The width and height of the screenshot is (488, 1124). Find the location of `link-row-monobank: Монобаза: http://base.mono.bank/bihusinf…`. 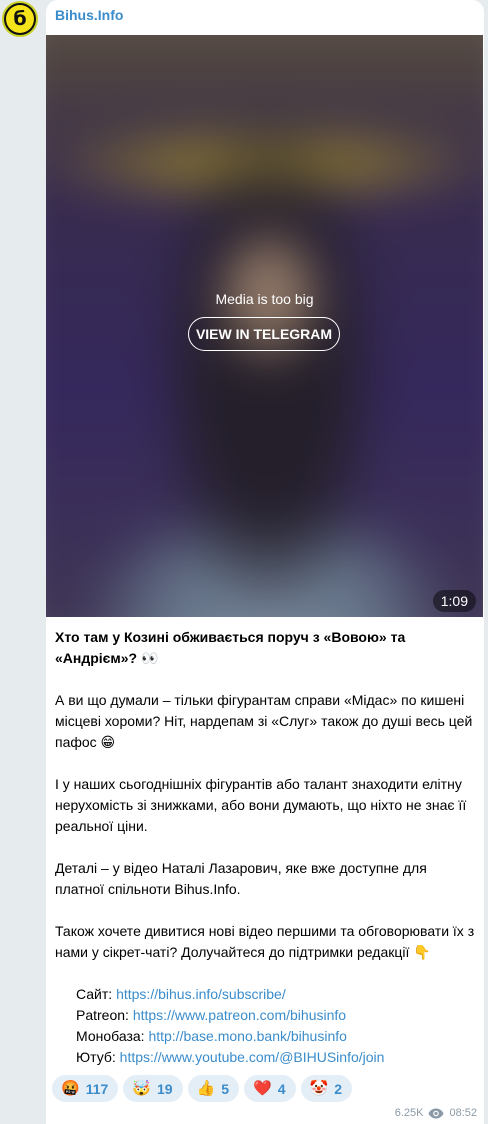

link-row-monobank: Монобаза: http://base.mono.bank/bihusinf… is located at coordinates (277, 1036).